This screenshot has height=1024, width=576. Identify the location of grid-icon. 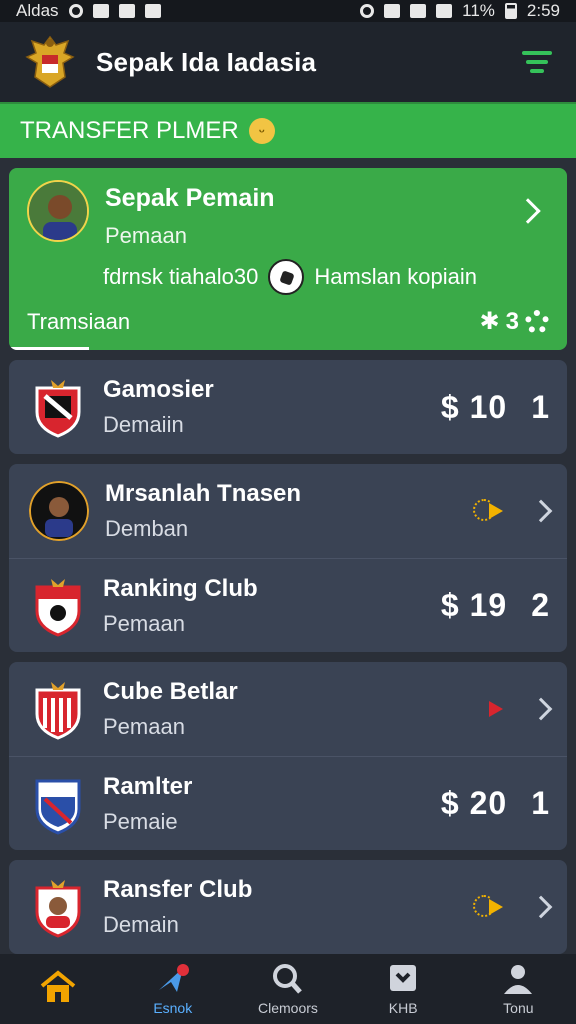
(403, 979).